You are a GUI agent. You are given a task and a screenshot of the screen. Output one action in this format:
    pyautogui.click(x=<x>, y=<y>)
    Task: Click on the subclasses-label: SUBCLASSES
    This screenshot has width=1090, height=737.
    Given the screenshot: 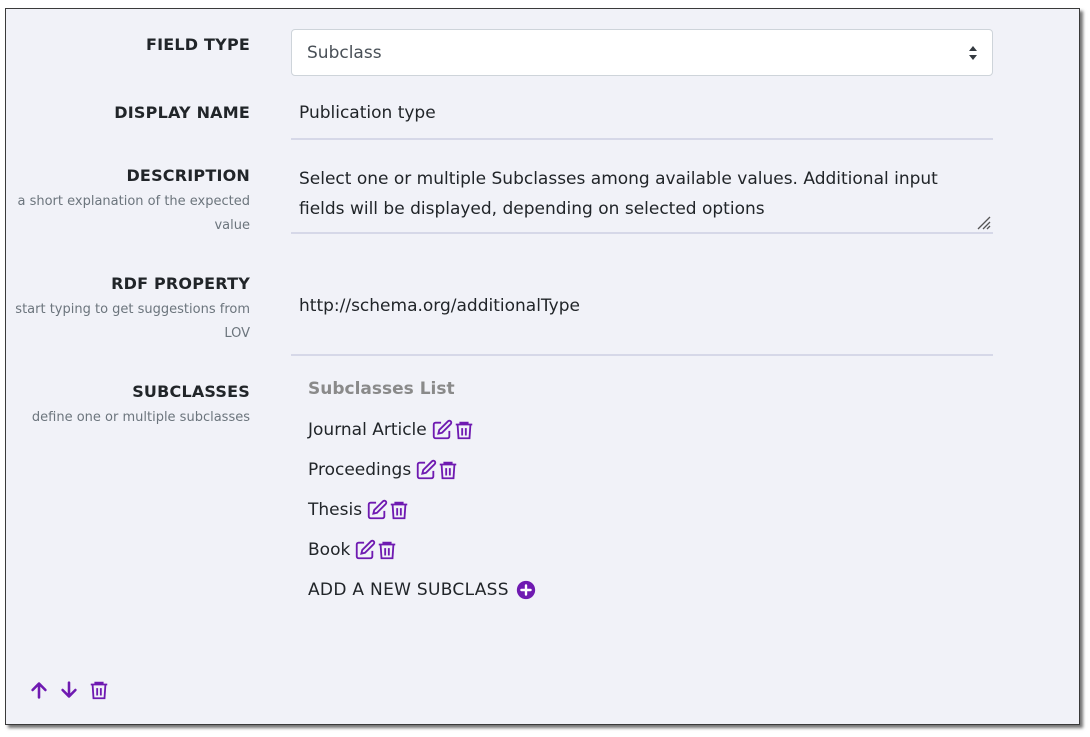 What is the action you would take?
    pyautogui.click(x=191, y=391)
    